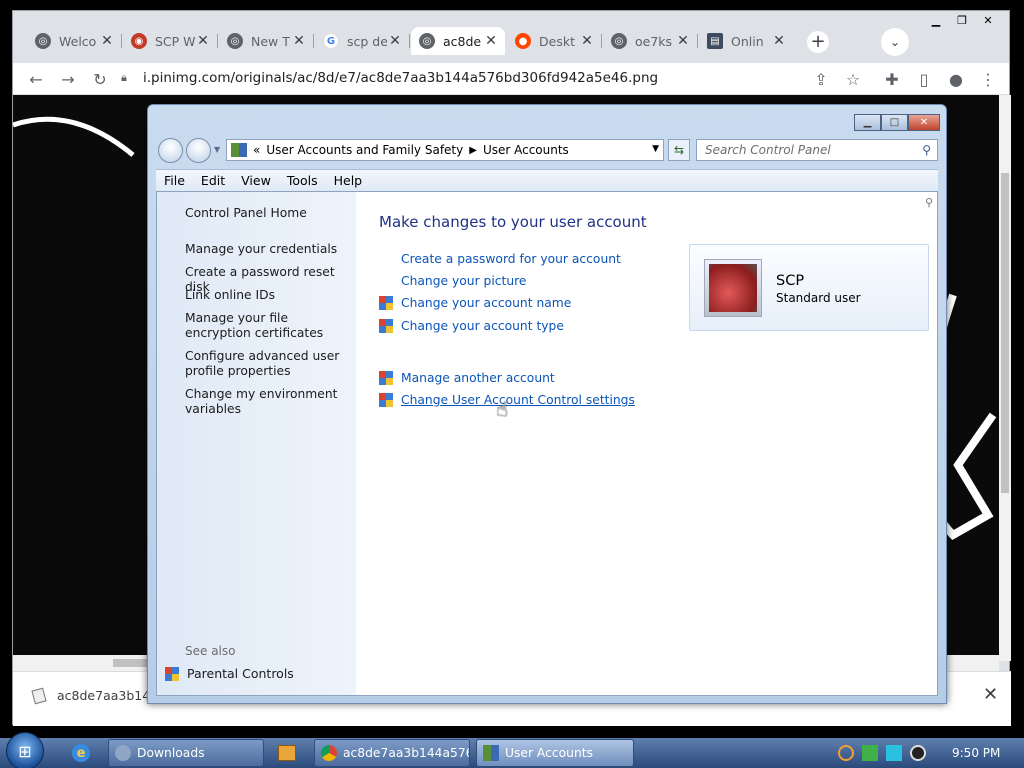  What do you see at coordinates (265, 326) in the screenshot?
I see `file-encryption-link: Manage your file encryption certificates` at bounding box center [265, 326].